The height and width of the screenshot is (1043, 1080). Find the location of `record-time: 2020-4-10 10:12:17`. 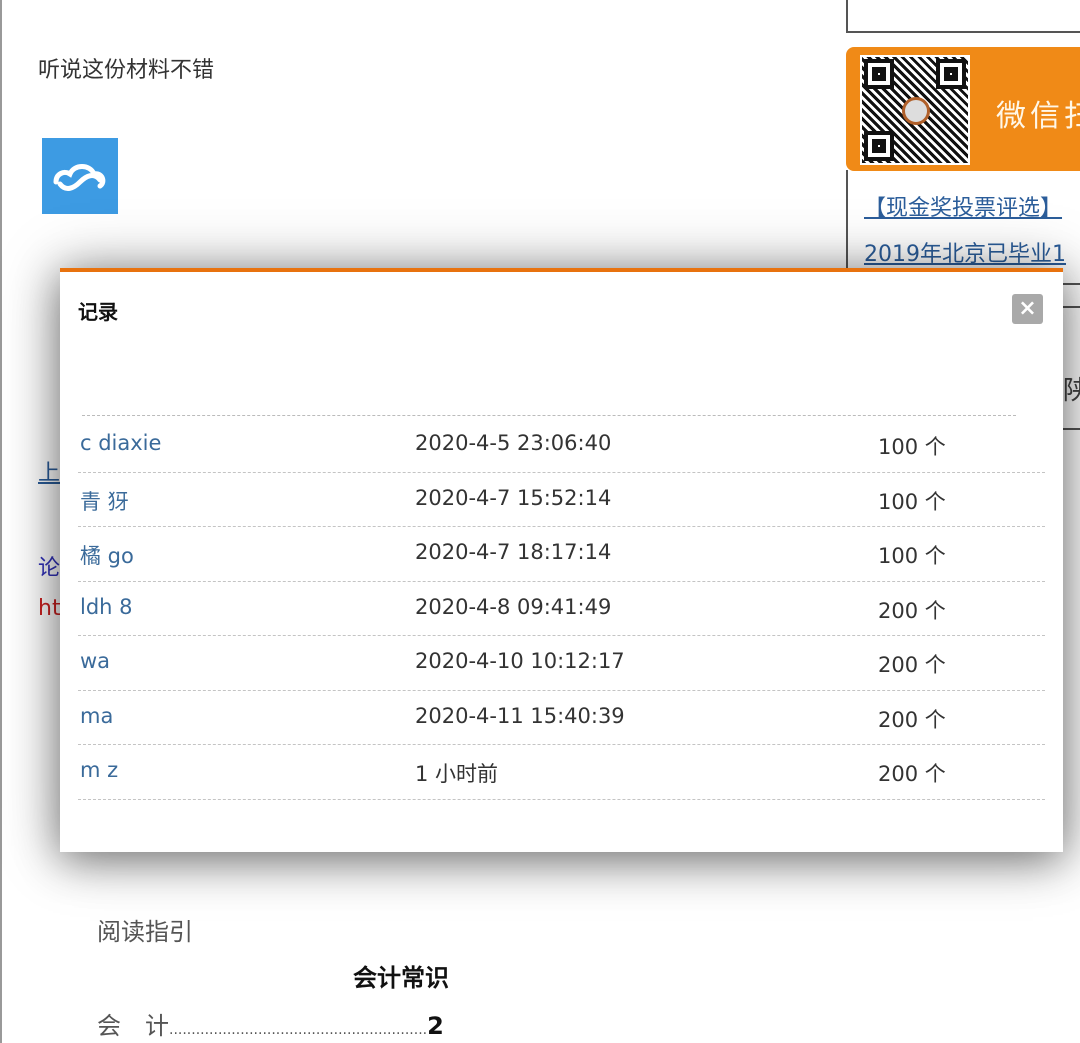

record-time: 2020-4-10 10:12:17 is located at coordinates (520, 661).